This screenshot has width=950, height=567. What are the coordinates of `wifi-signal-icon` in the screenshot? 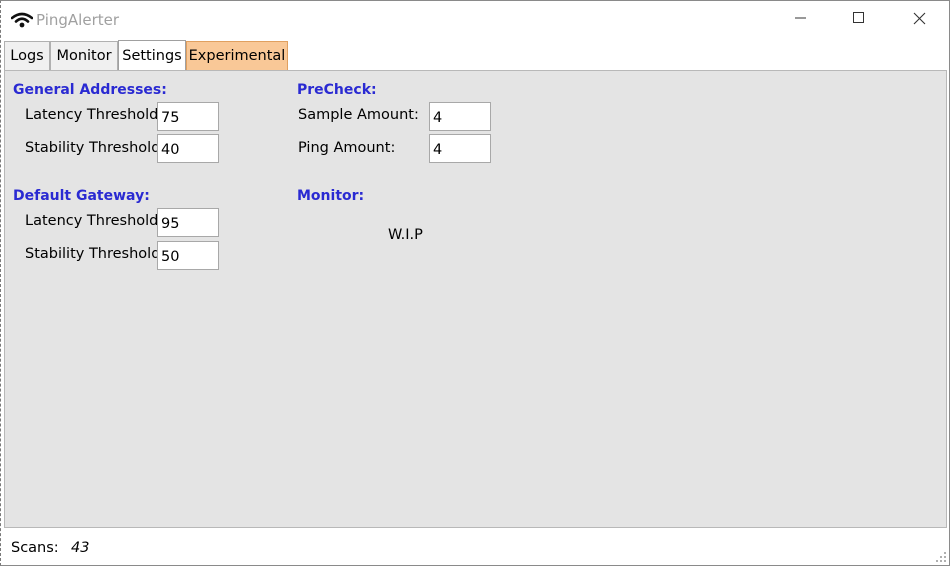 It's located at (22, 20).